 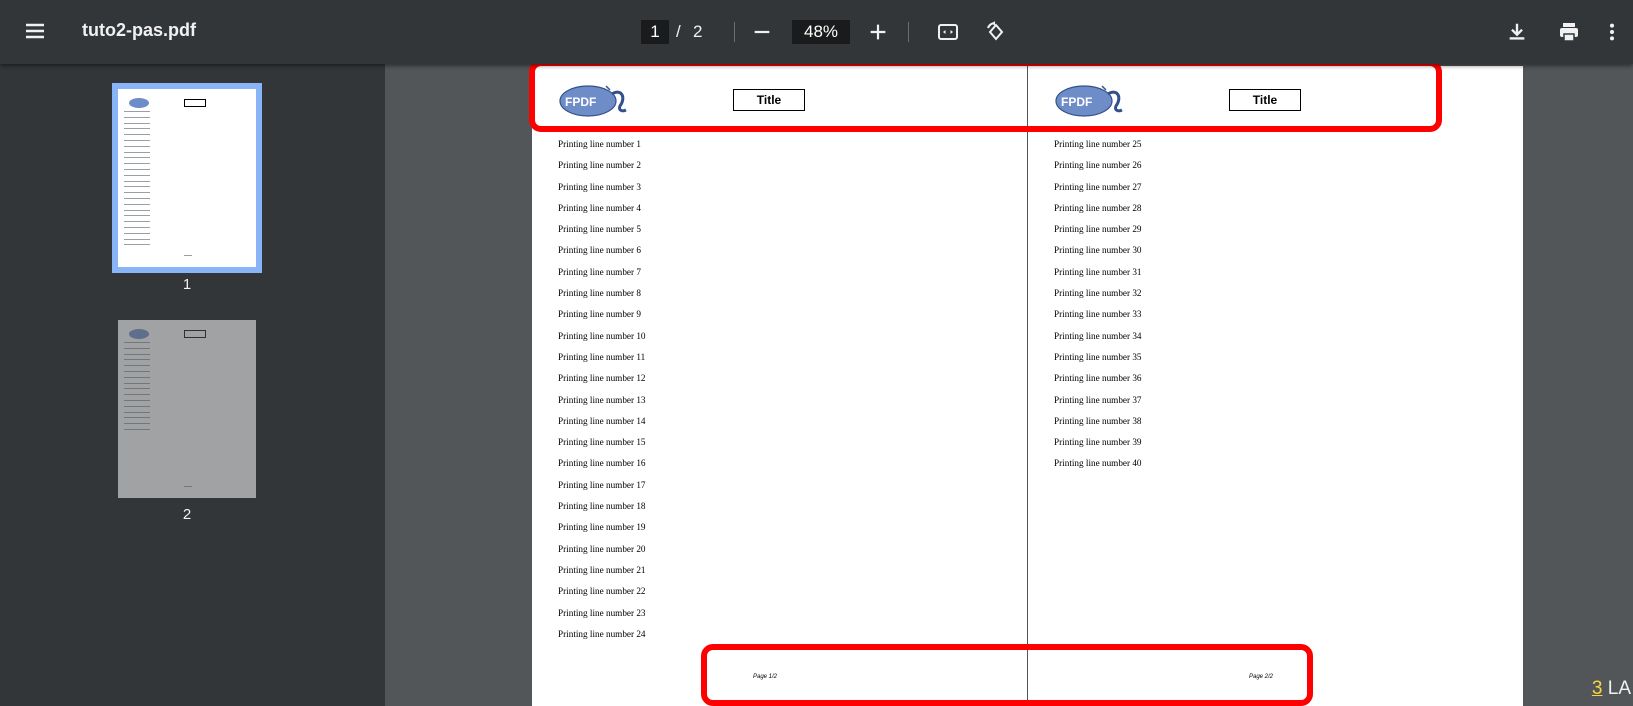 What do you see at coordinates (1098, 229) in the screenshot?
I see `page-text-line: Printing line number 29` at bounding box center [1098, 229].